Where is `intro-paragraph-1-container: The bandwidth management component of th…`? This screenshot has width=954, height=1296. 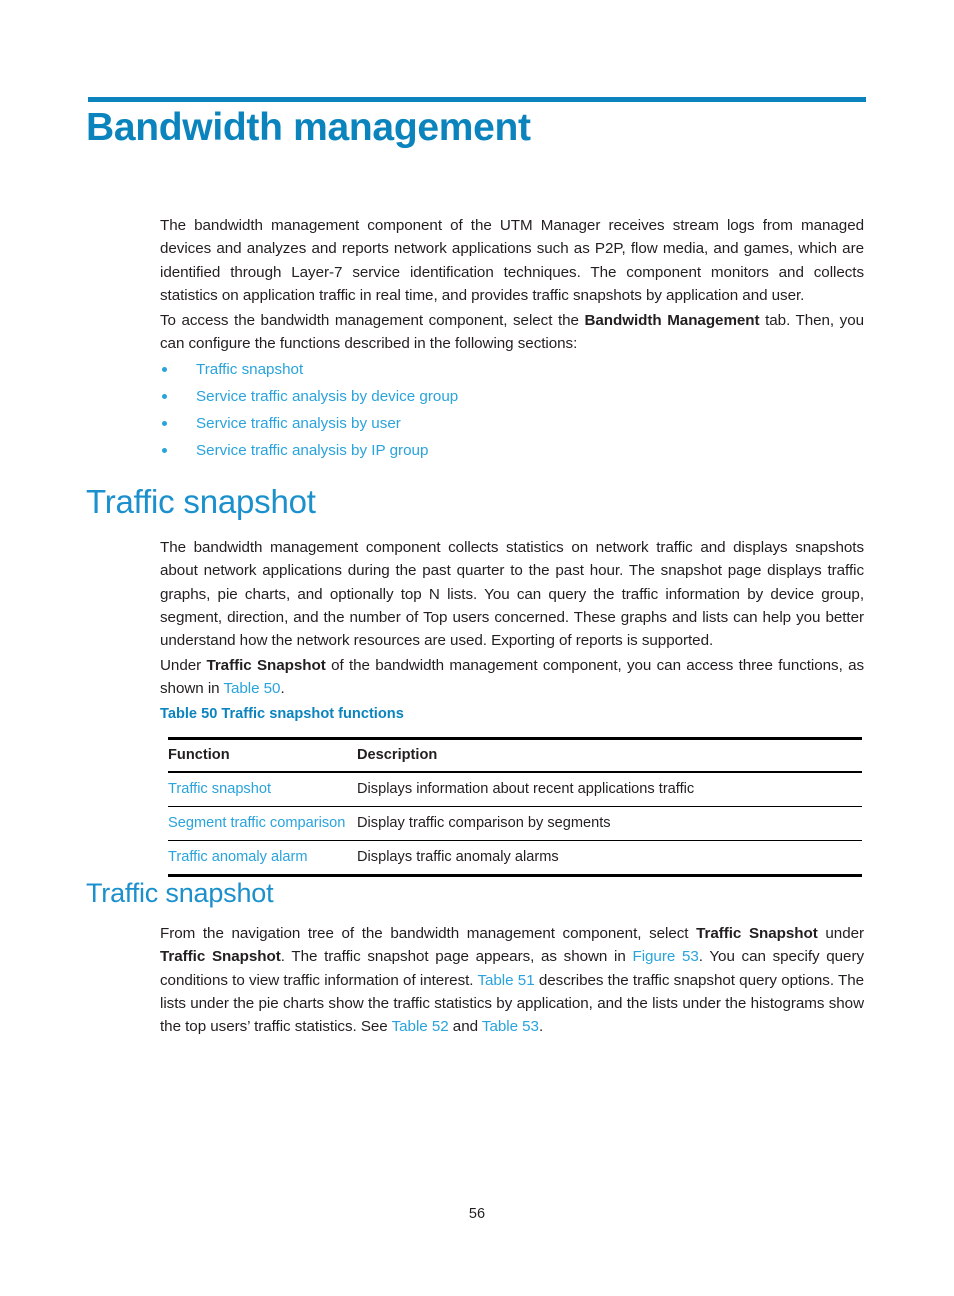 intro-paragraph-1-container: The bandwidth management component of th… is located at coordinates (512, 260).